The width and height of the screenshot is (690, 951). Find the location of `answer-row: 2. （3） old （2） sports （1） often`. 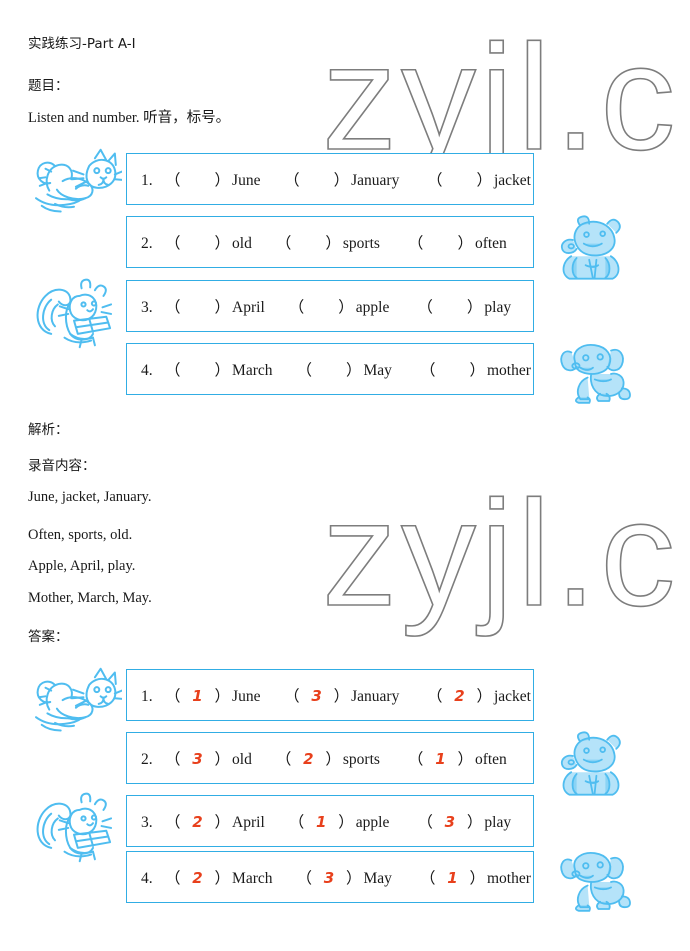

answer-row: 2. （3） old （2） sports （1） often is located at coordinates (330, 758).